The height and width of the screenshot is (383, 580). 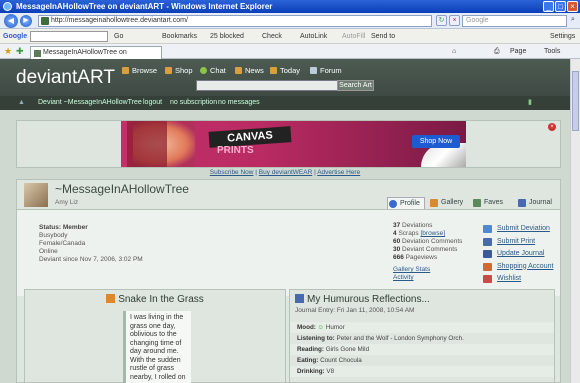 What do you see at coordinates (411, 269) in the screenshot?
I see `gallery-stats-link: Gallery Stats` at bounding box center [411, 269].